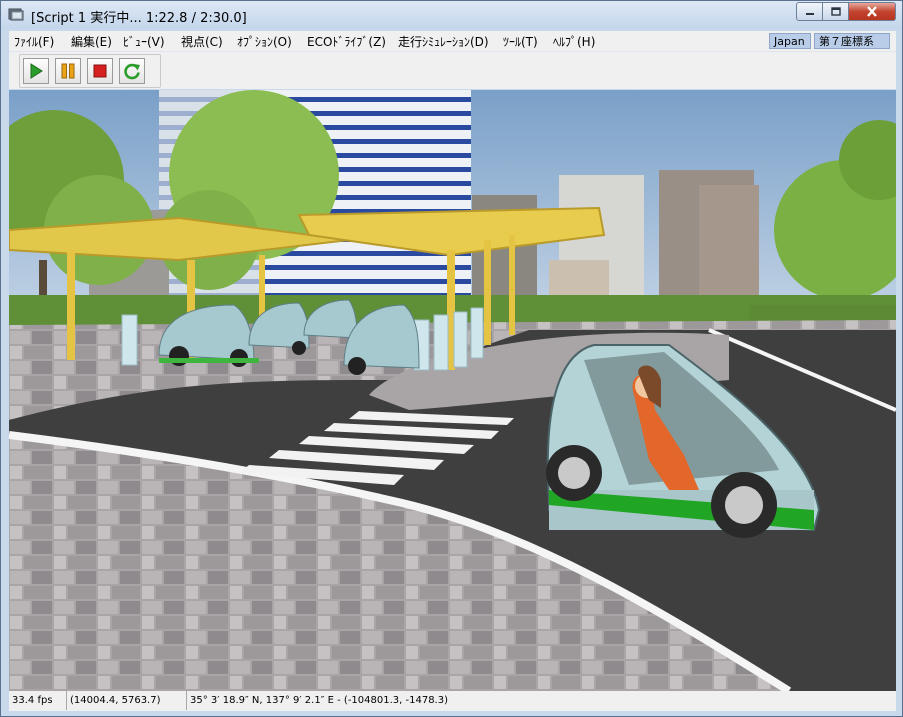  I want to click on loop-icon, so click(132, 71).